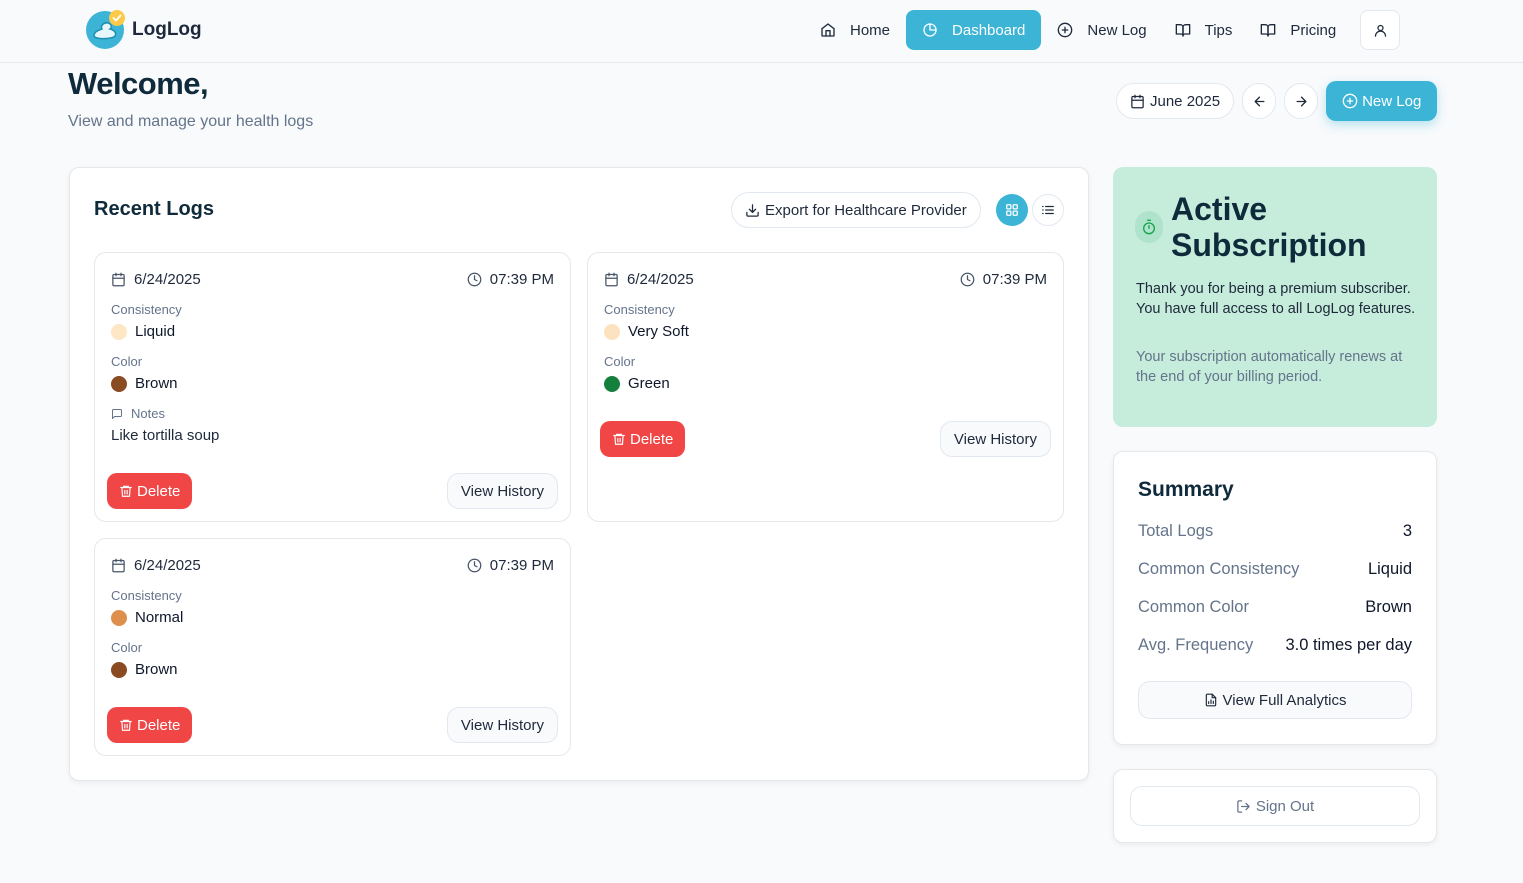 The height and width of the screenshot is (883, 1523). Describe the element at coordinates (1149, 227) in the screenshot. I see `timer-icon` at that location.